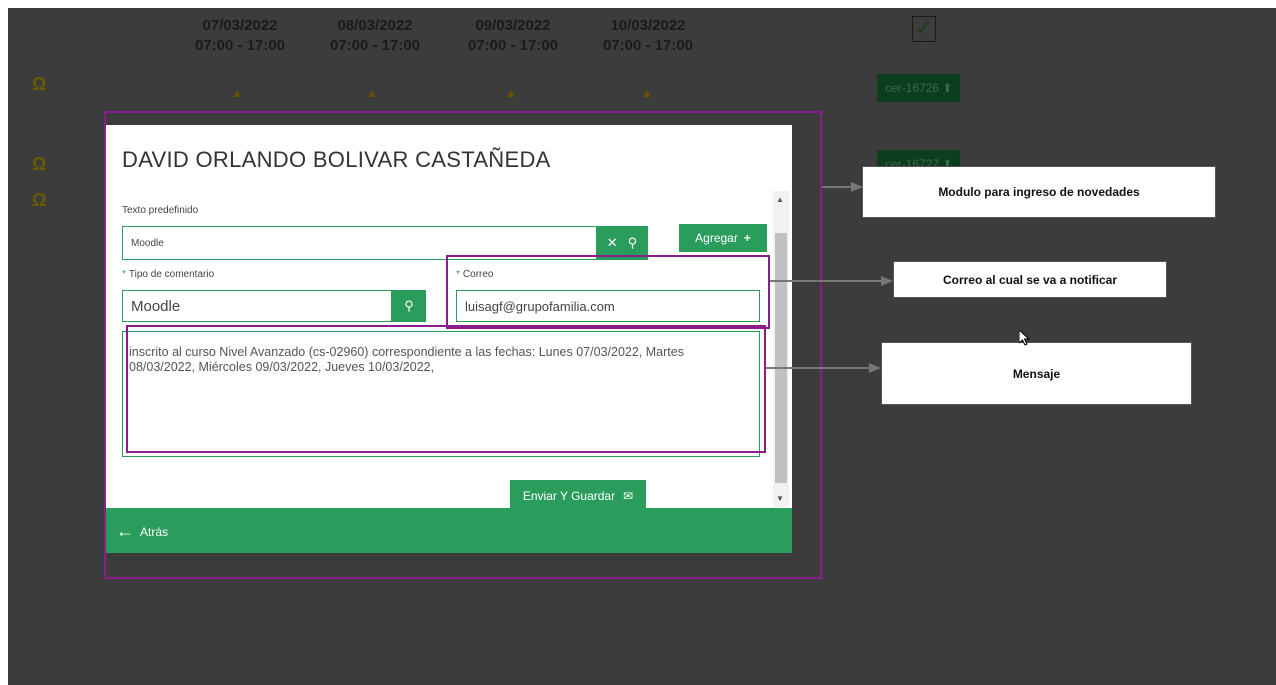 The image size is (1276, 685). I want to click on date-text: 07/03/2022, so click(240, 25).